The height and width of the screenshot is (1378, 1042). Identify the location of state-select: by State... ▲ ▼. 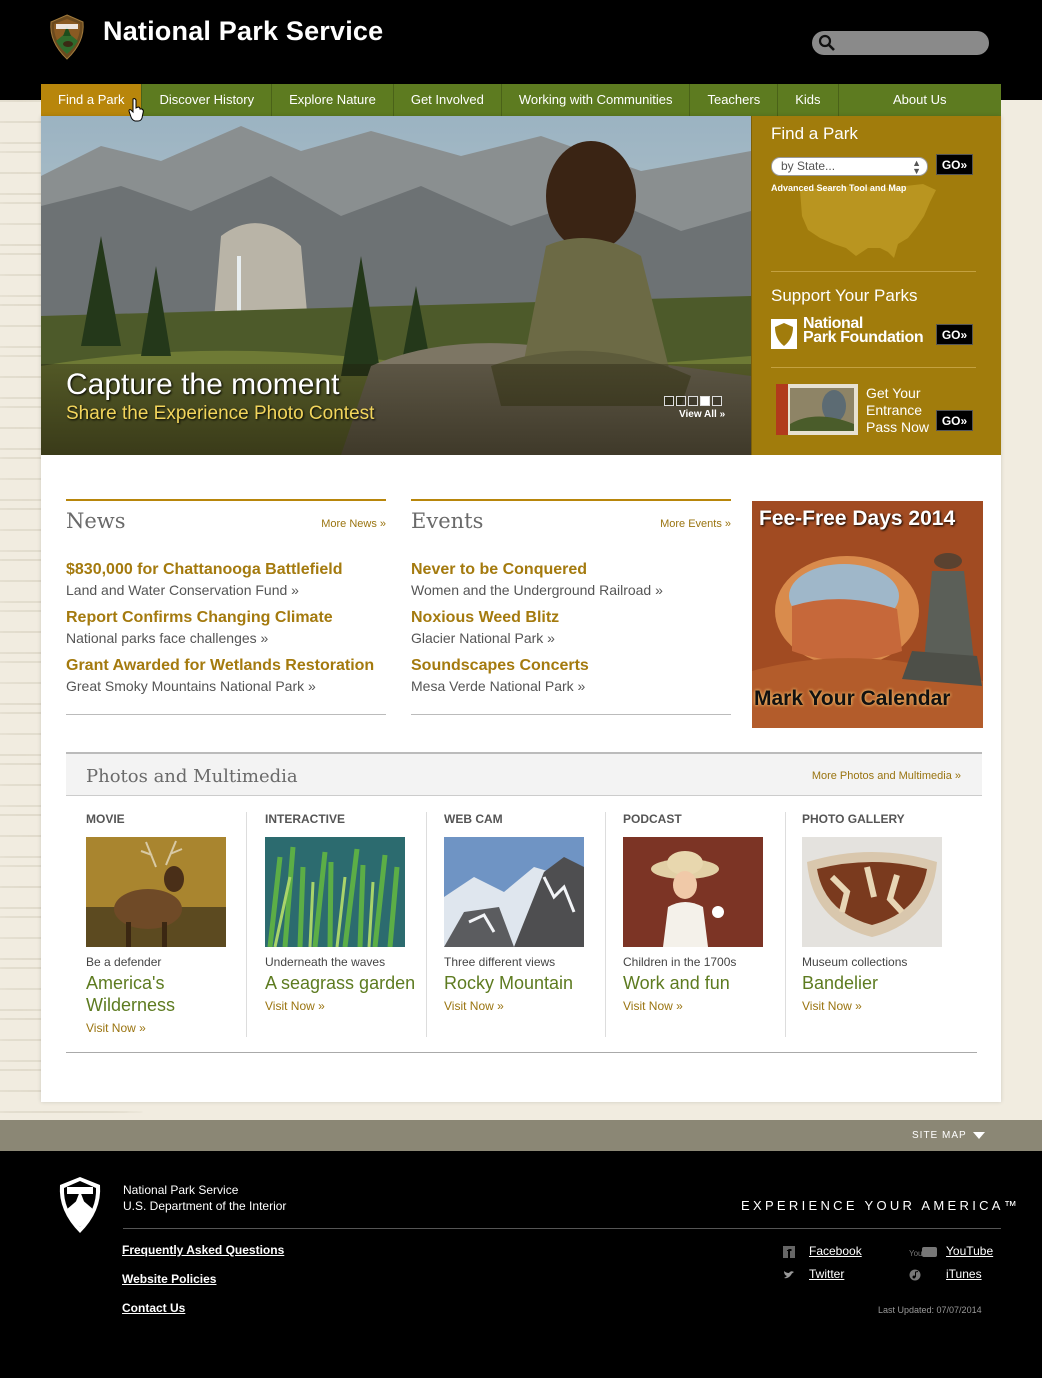
(849, 166).